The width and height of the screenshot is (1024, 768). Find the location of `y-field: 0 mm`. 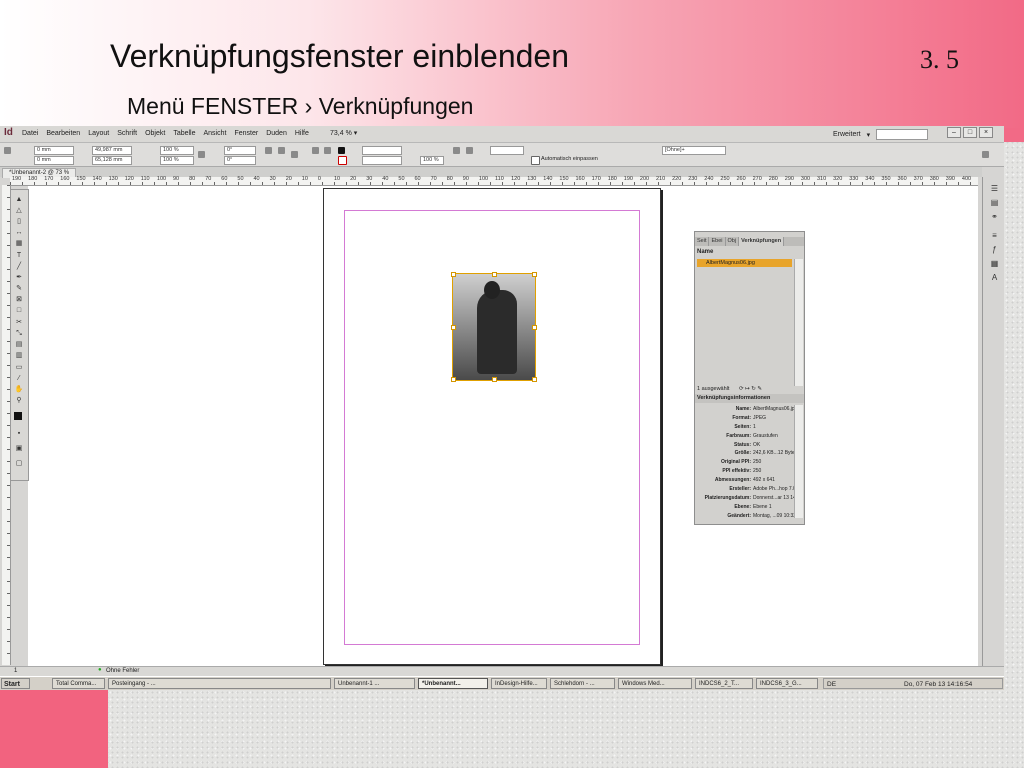

y-field: 0 mm is located at coordinates (54, 160).